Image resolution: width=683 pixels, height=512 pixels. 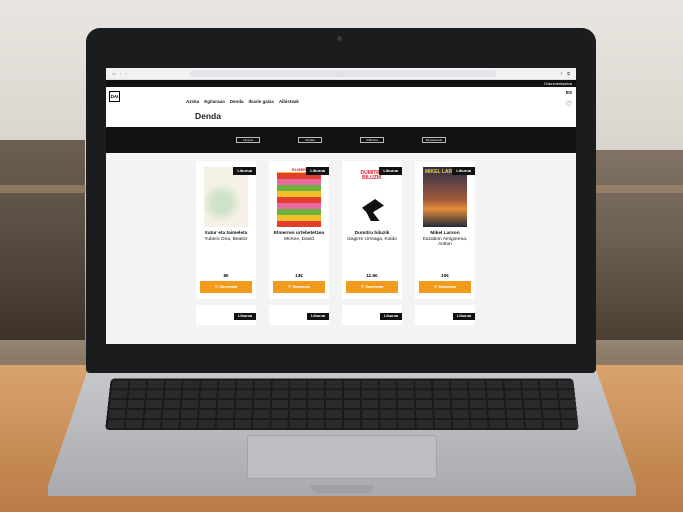 What do you see at coordinates (237, 101) in the screenshot?
I see `nav-item-denda: Denda` at bounding box center [237, 101].